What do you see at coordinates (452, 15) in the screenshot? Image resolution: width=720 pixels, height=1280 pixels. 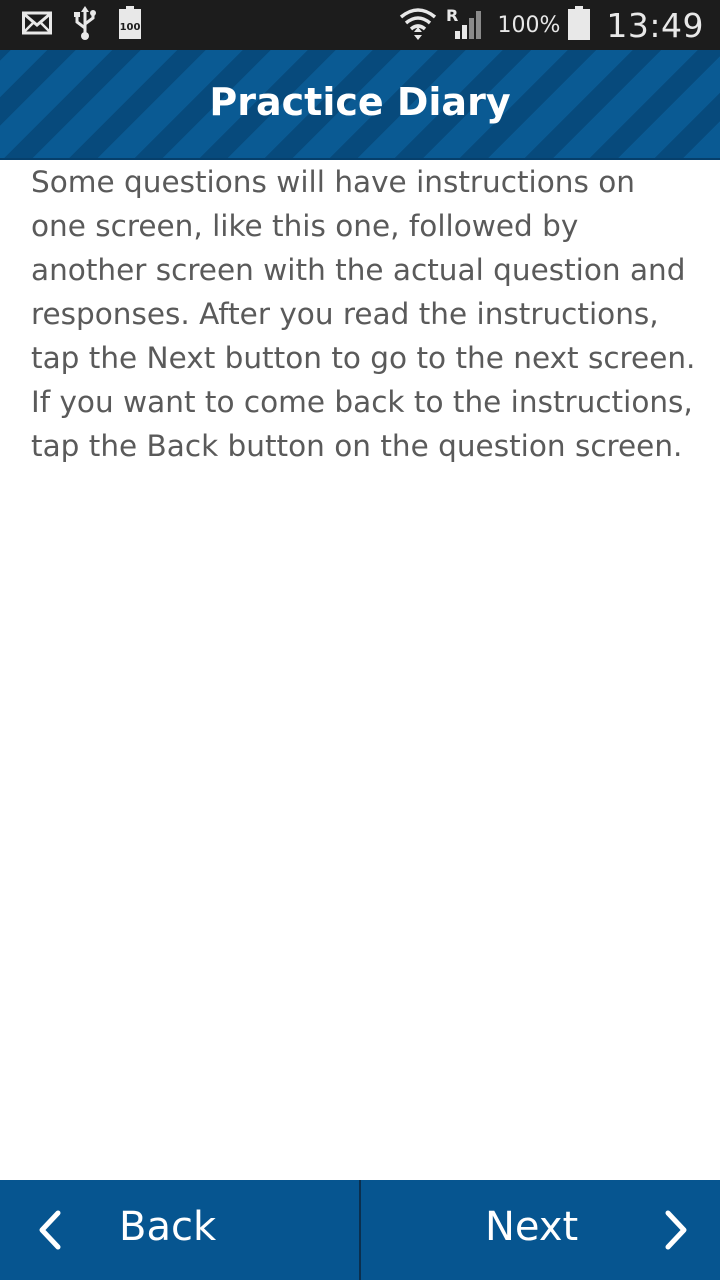 I see `roaming-label: R` at bounding box center [452, 15].